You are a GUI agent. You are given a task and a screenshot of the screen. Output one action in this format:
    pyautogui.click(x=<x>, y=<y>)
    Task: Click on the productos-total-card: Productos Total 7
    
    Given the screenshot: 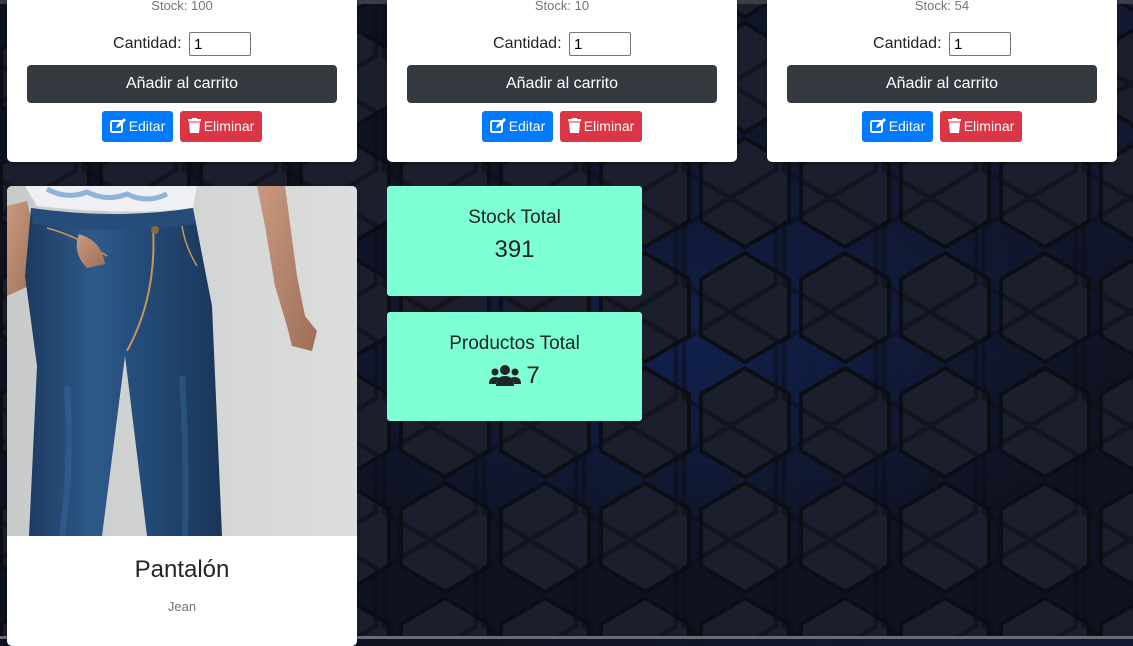 What is the action you would take?
    pyautogui.click(x=514, y=366)
    